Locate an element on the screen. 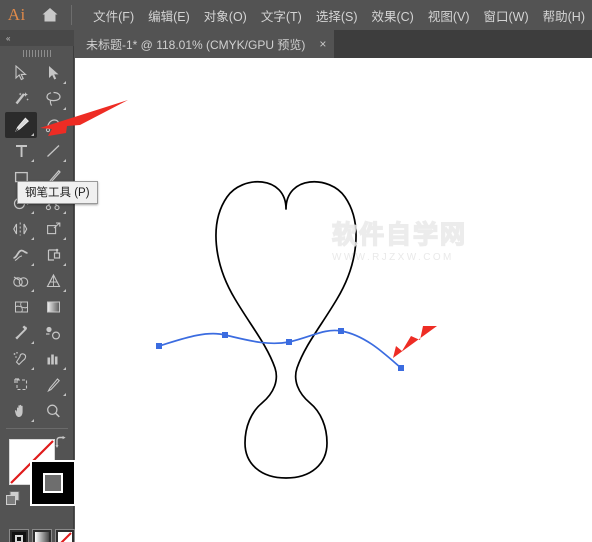 Image resolution: width=592 pixels, height=542 pixels. chevron-double-left-icon: « is located at coordinates (8, 38).